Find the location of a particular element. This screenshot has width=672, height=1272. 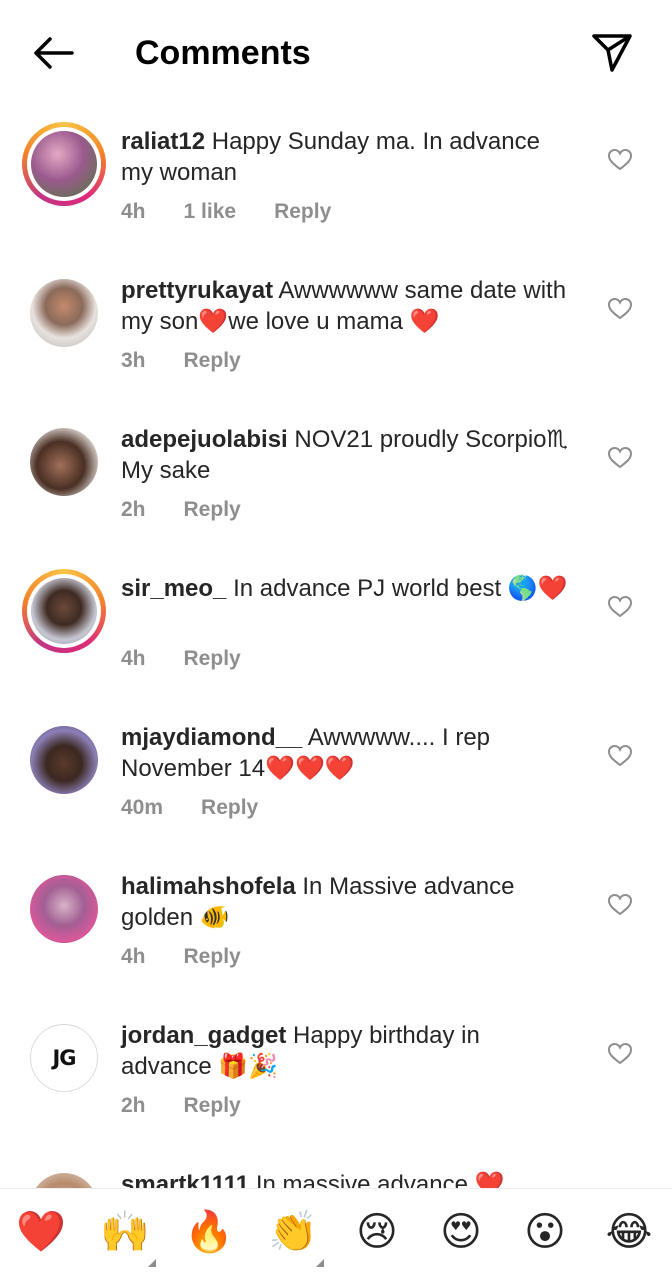

emoji-heart: ❤️ is located at coordinates (41, 1234).